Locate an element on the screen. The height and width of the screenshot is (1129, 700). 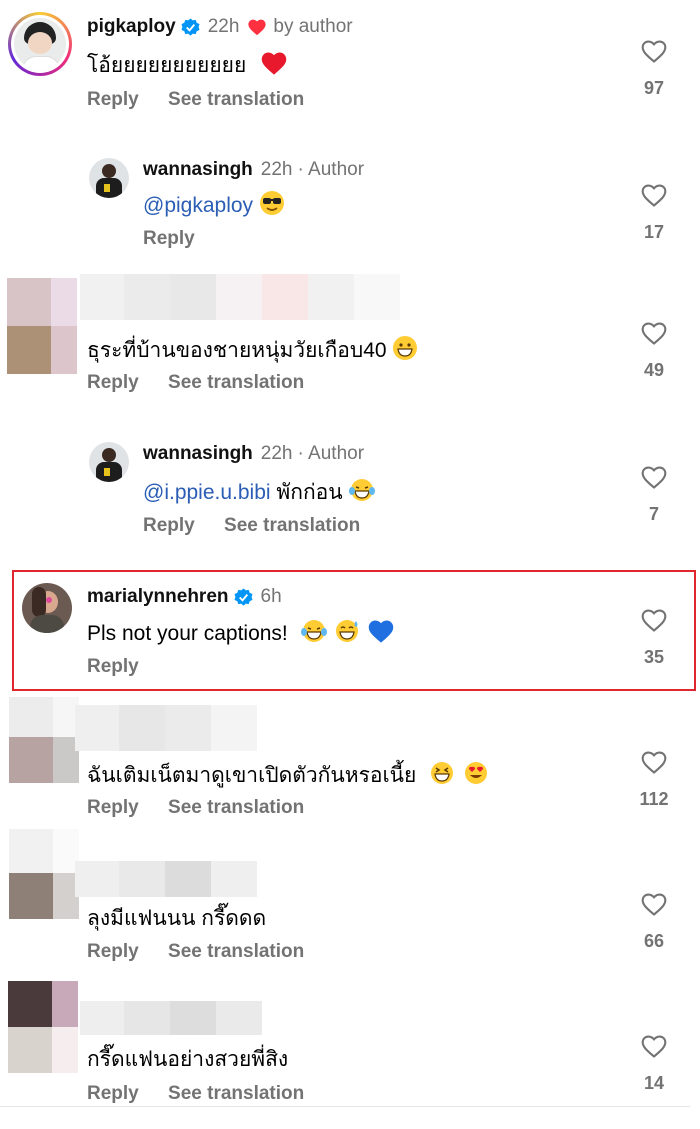
like-count: 49 is located at coordinates (654, 370).